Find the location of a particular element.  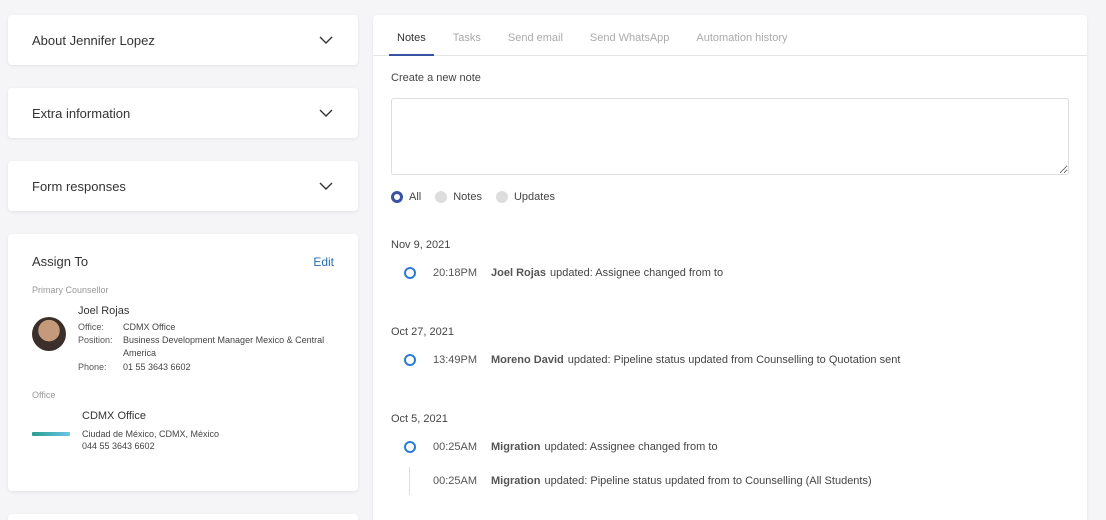

avatar is located at coordinates (49, 334).